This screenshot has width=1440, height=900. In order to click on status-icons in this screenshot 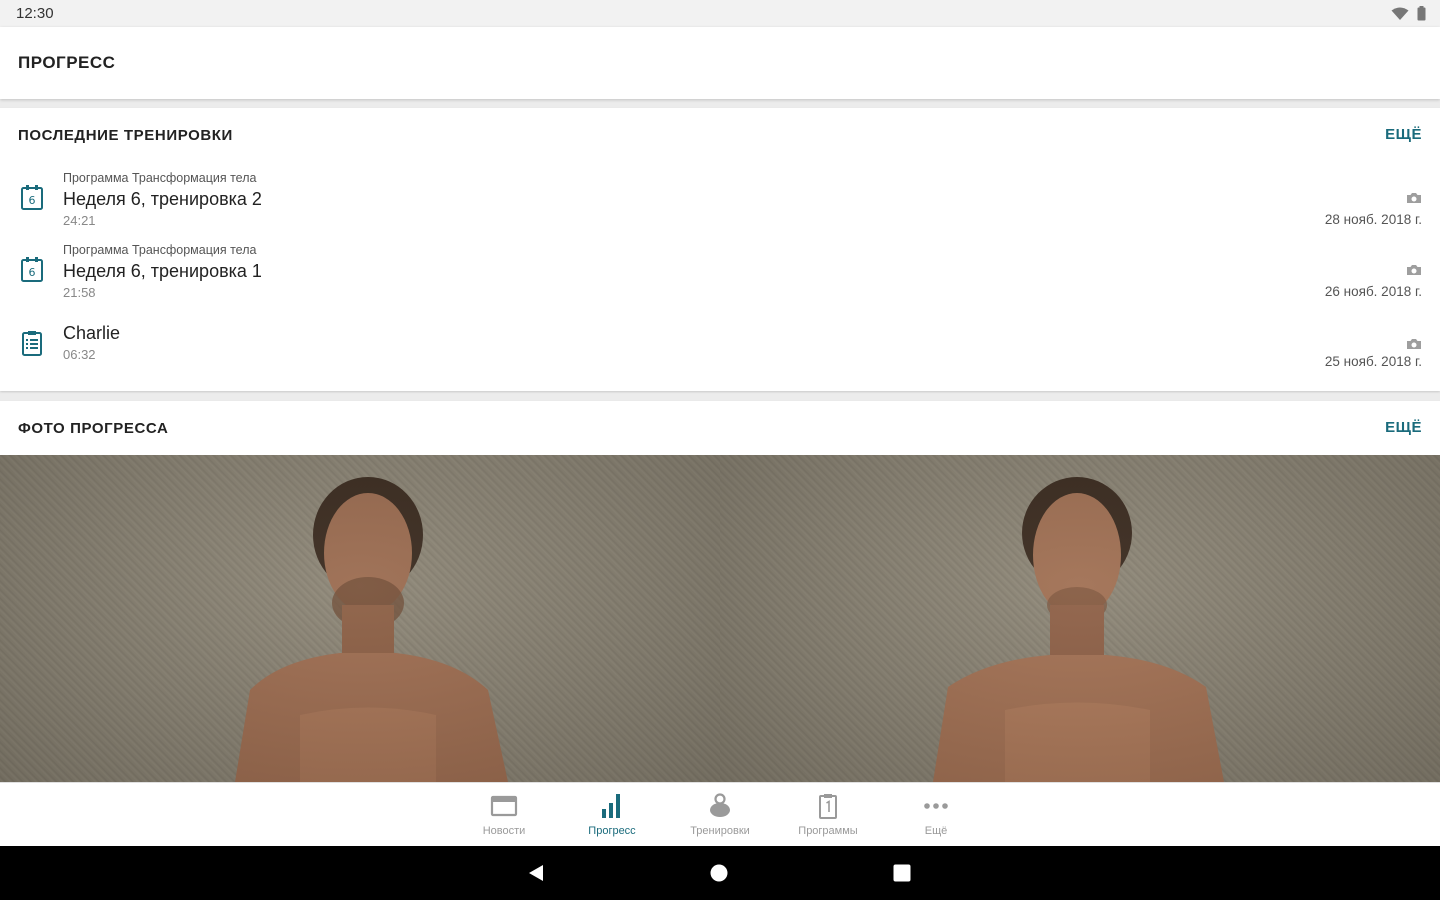, I will do `click(1408, 13)`.